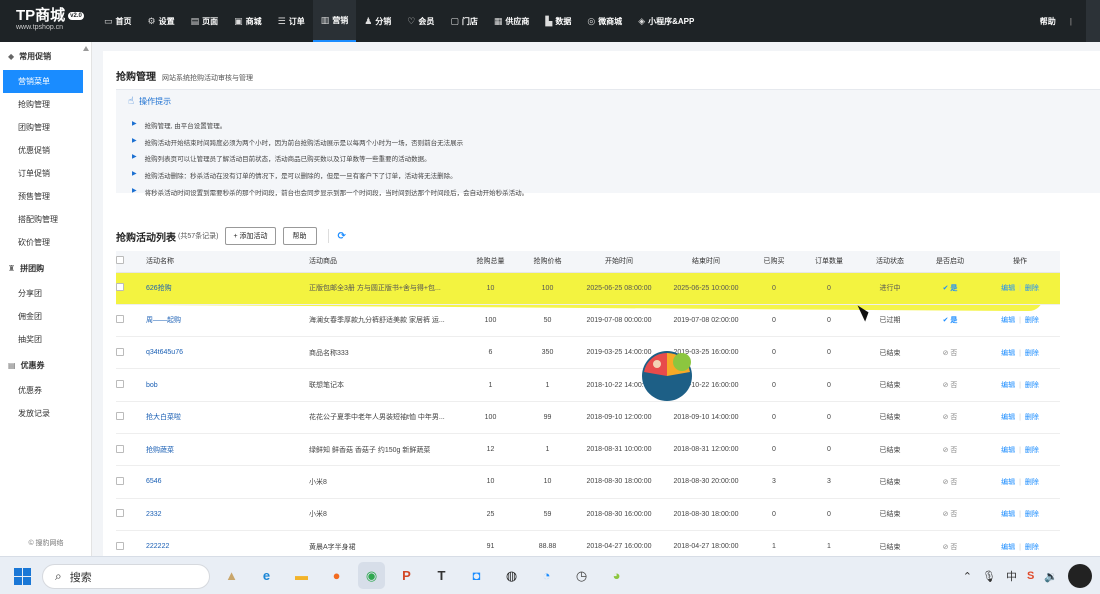 Image resolution: width=1100 pixels, height=594 pixels. Describe the element at coordinates (1051, 576) in the screenshot. I see `volume-icon: 🔉` at that location.